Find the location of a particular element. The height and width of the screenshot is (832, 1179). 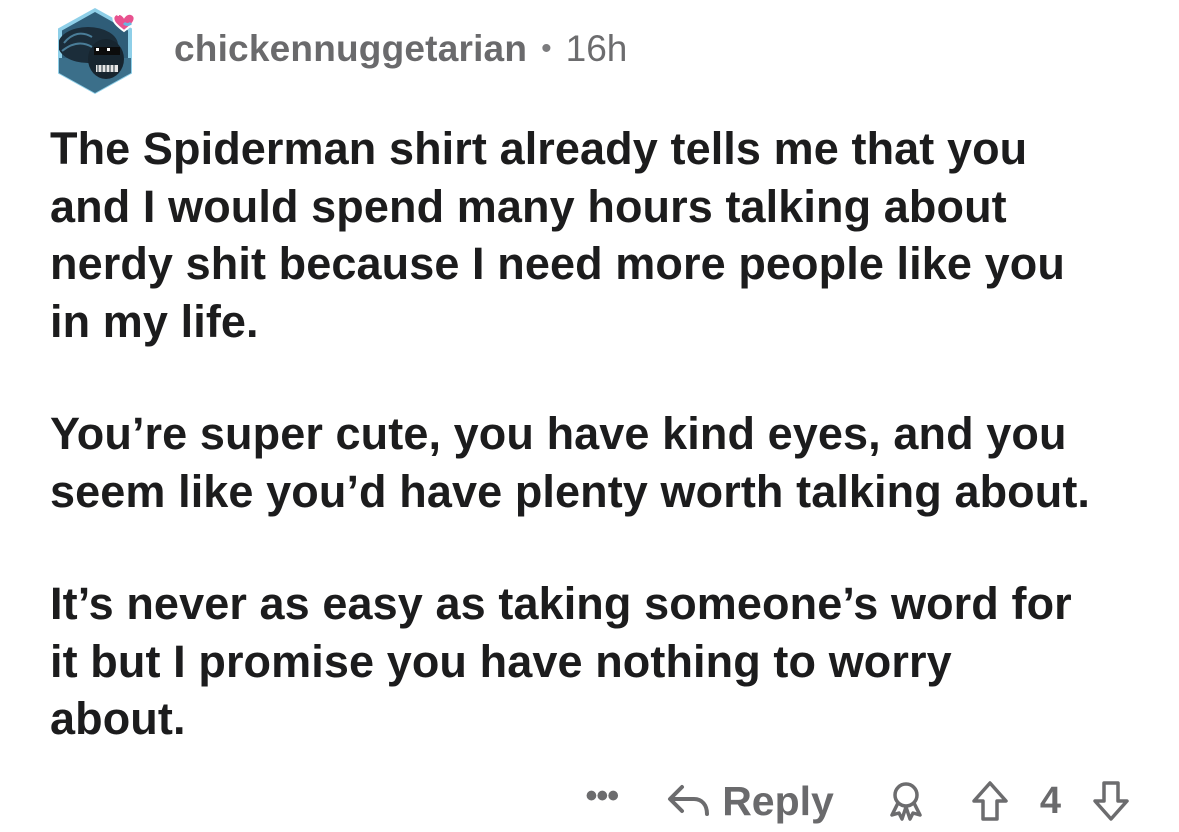

reply-button: Reply is located at coordinates (750, 801).